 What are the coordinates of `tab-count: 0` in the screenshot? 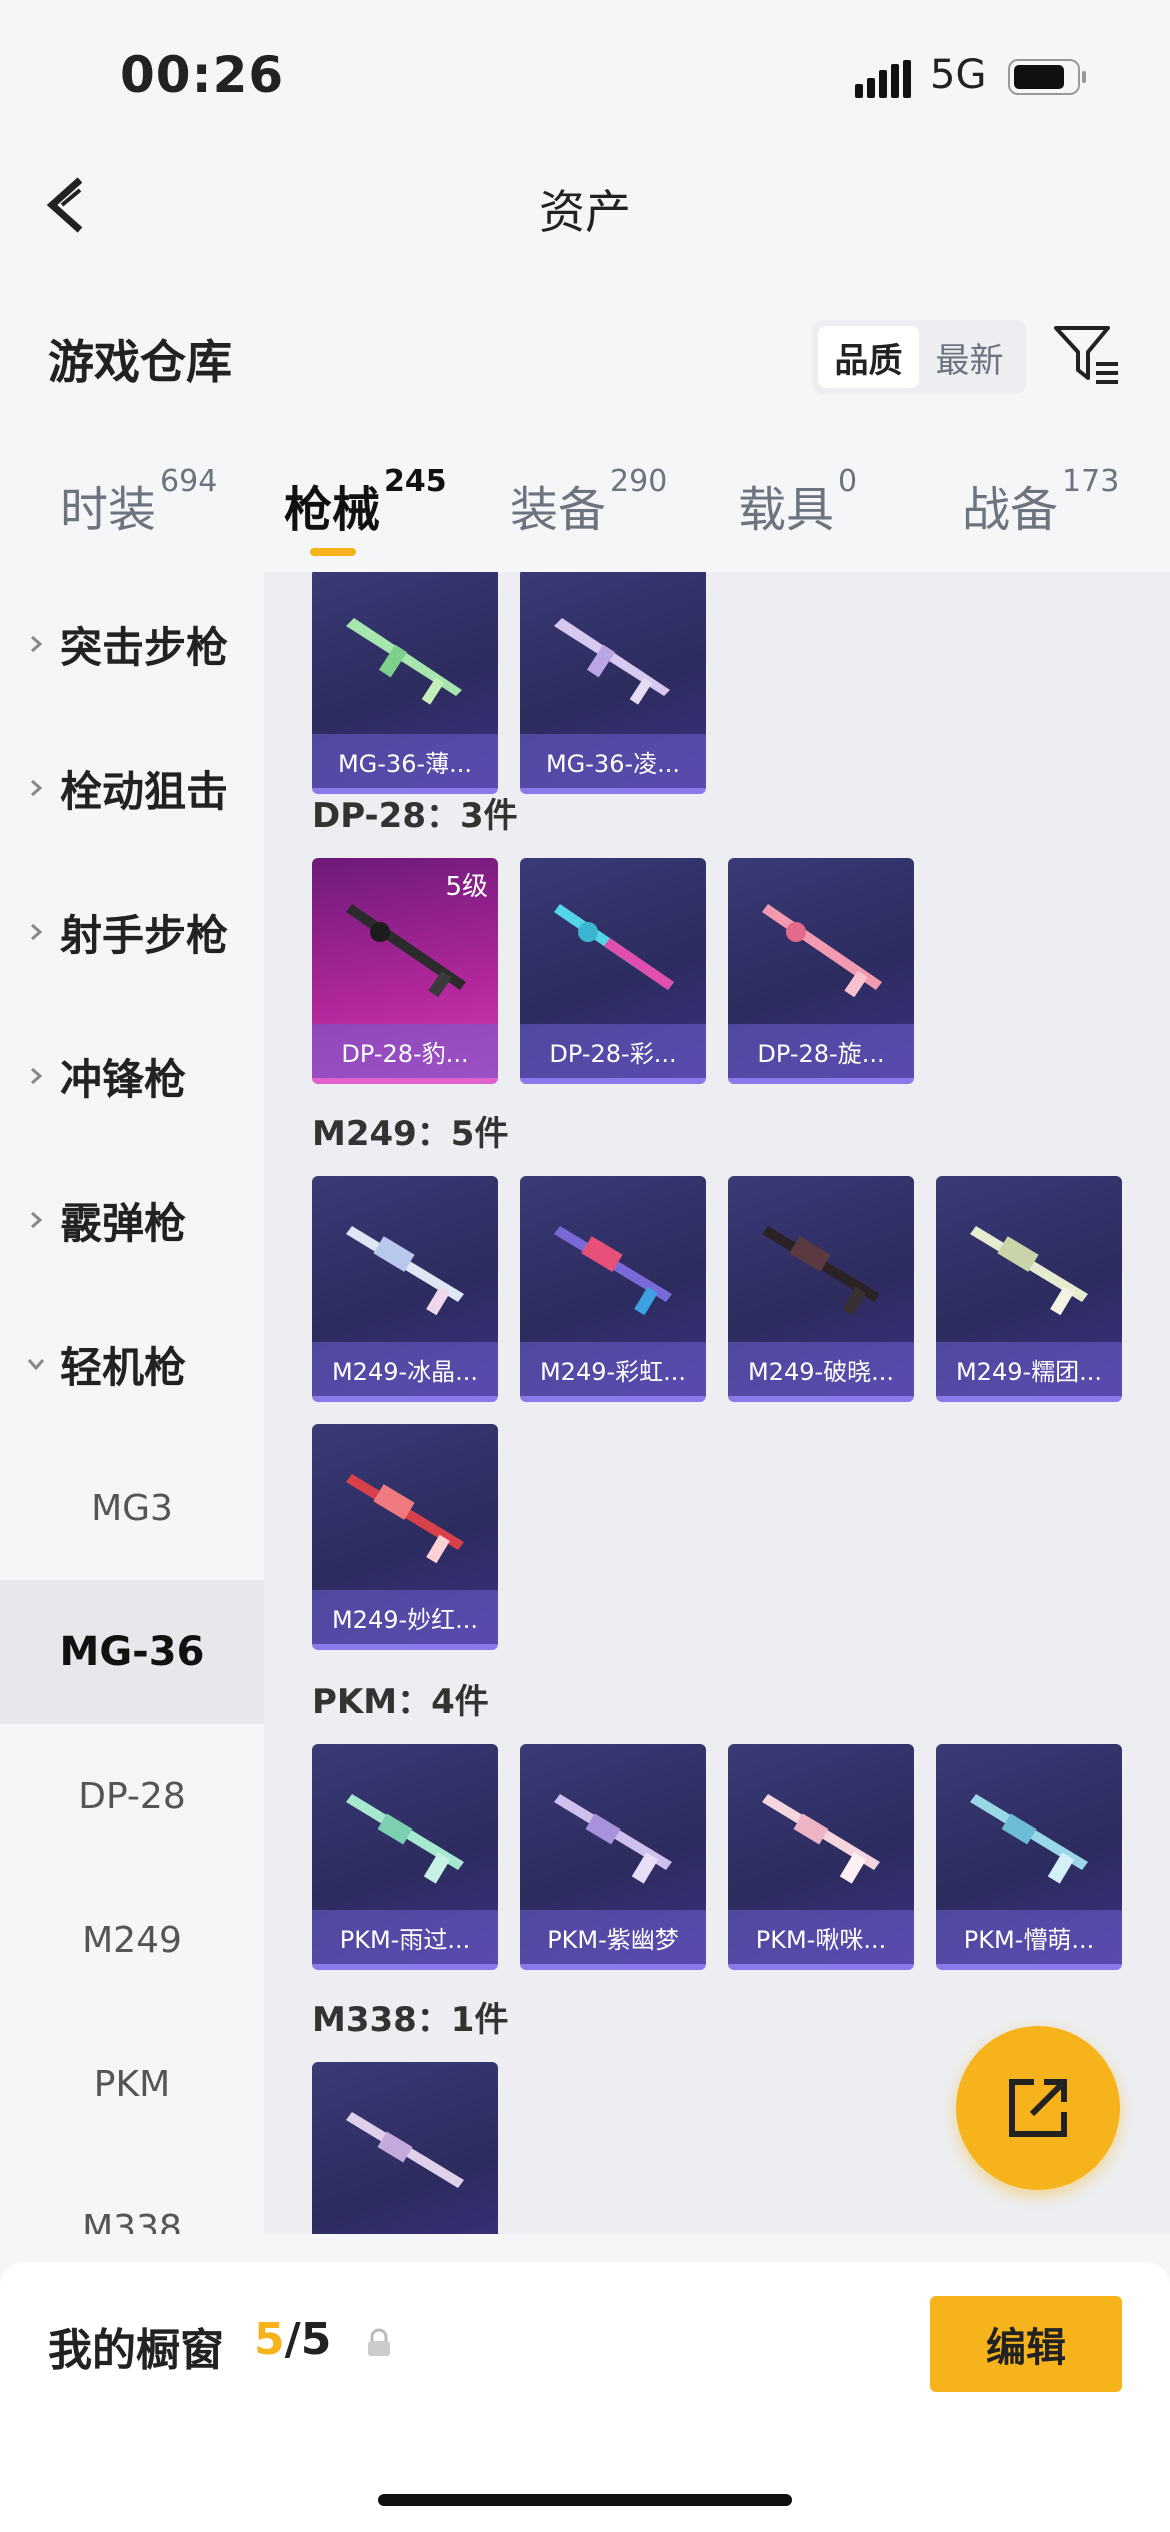 It's located at (848, 481).